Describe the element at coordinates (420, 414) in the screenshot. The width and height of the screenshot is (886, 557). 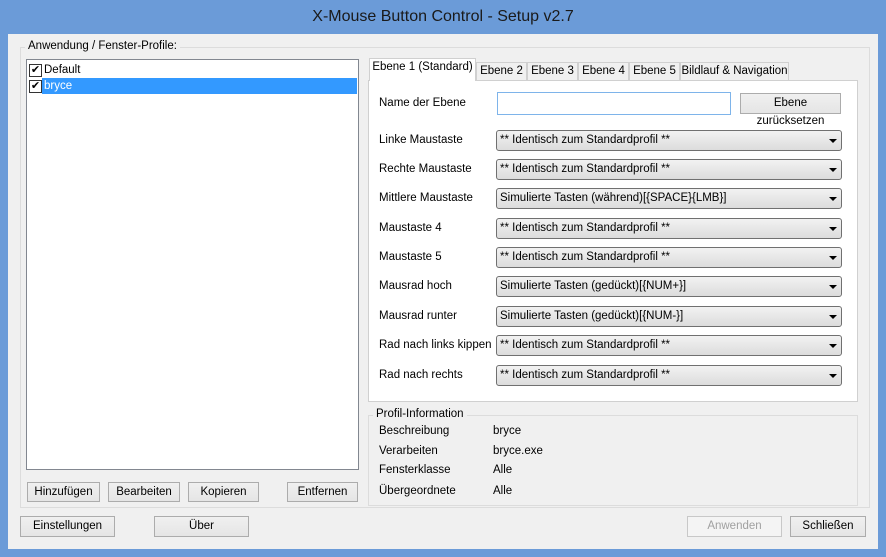
I see `profile-info-label: Profil-Information` at that location.